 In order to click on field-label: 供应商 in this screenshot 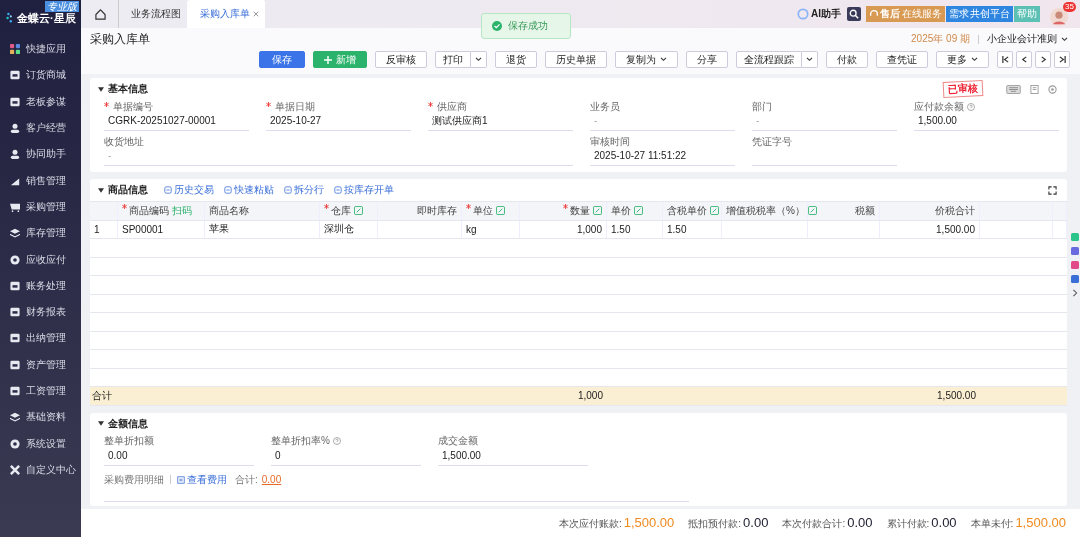, I will do `click(452, 106)`.